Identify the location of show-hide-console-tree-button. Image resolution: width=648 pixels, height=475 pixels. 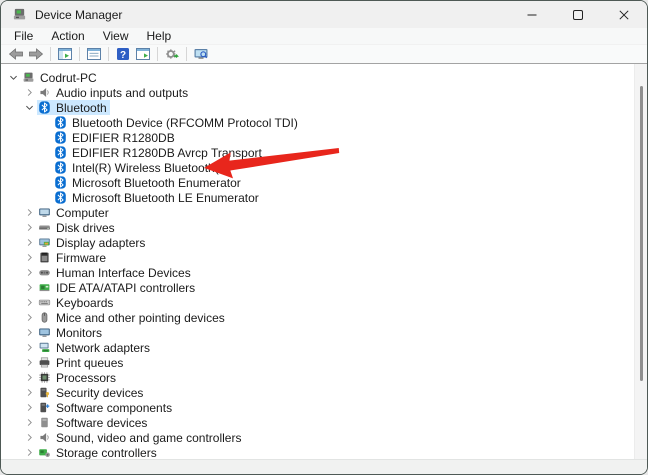
(65, 54).